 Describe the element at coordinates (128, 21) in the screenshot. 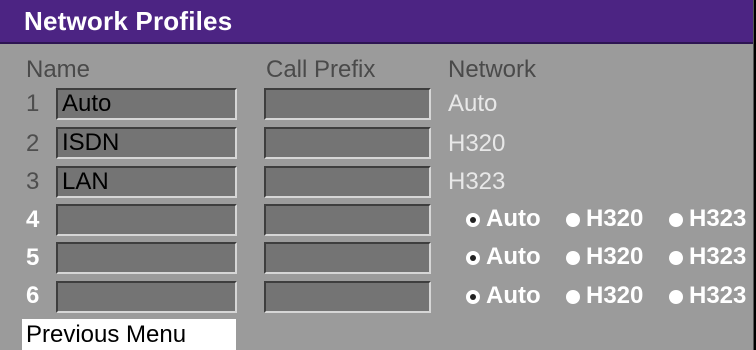

I see `page-title: Network Profiles` at that location.